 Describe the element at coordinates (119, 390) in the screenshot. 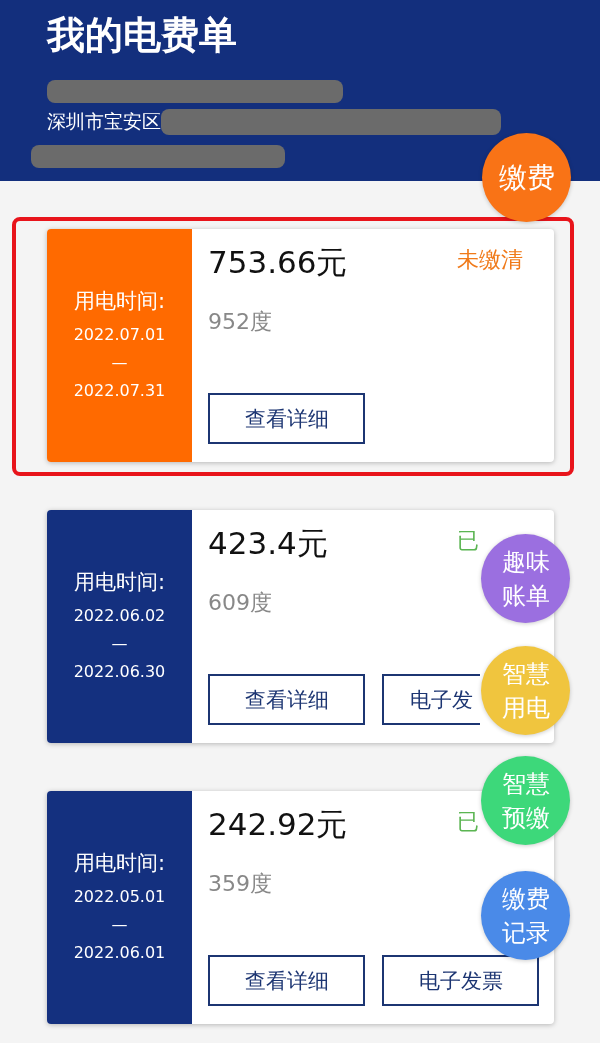

I see `end-date: 2022.07.31` at that location.